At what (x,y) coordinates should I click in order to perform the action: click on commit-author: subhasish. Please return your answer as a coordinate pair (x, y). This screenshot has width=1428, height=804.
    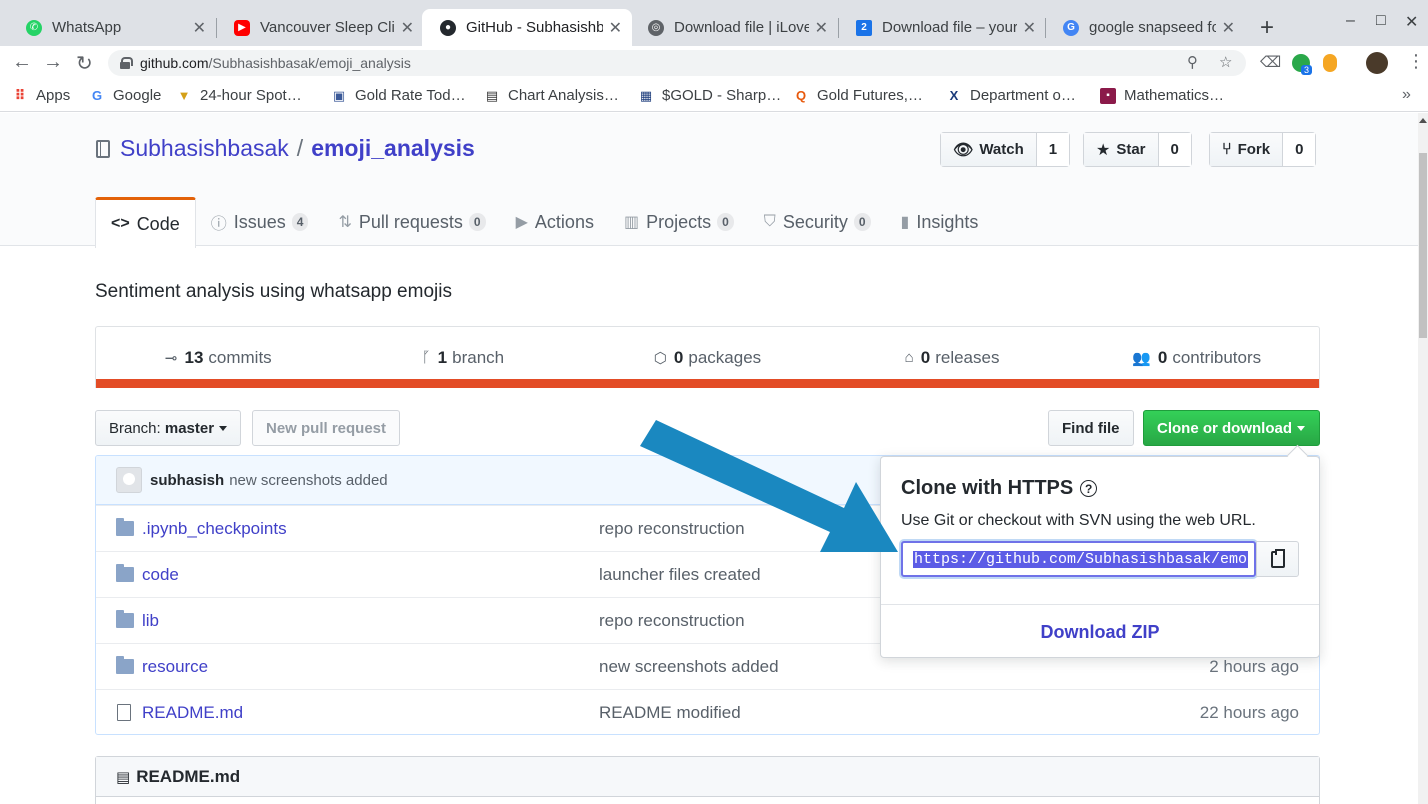
    Looking at the image, I should click on (187, 480).